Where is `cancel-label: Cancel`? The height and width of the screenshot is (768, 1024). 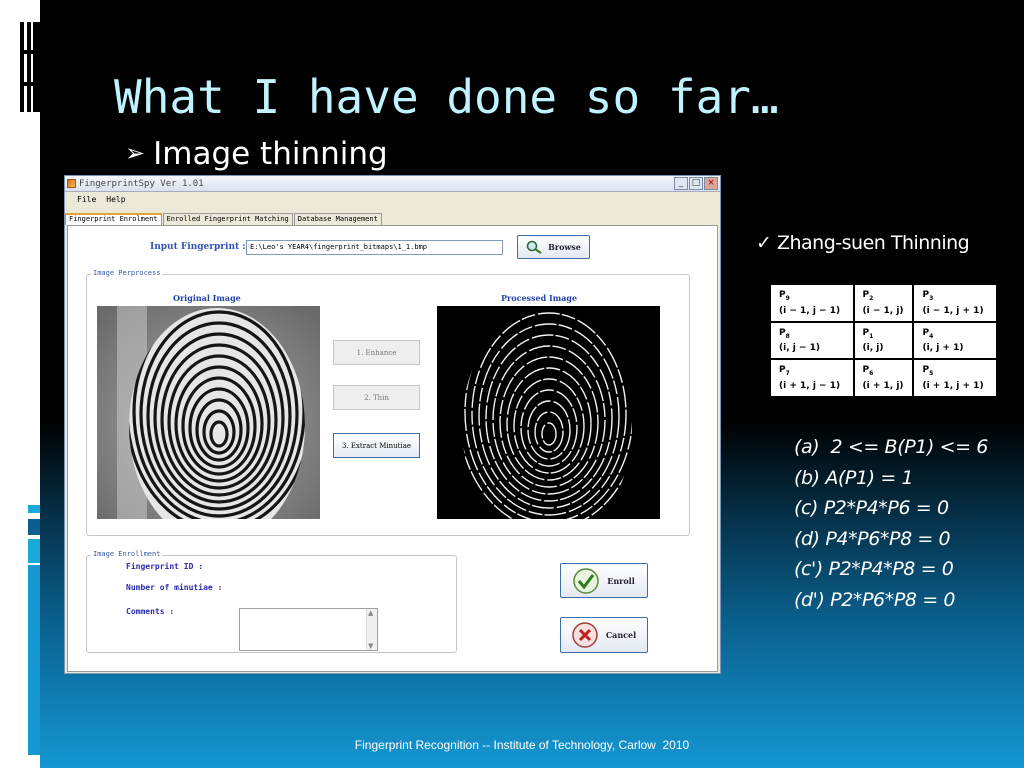
cancel-label: Cancel is located at coordinates (621, 635).